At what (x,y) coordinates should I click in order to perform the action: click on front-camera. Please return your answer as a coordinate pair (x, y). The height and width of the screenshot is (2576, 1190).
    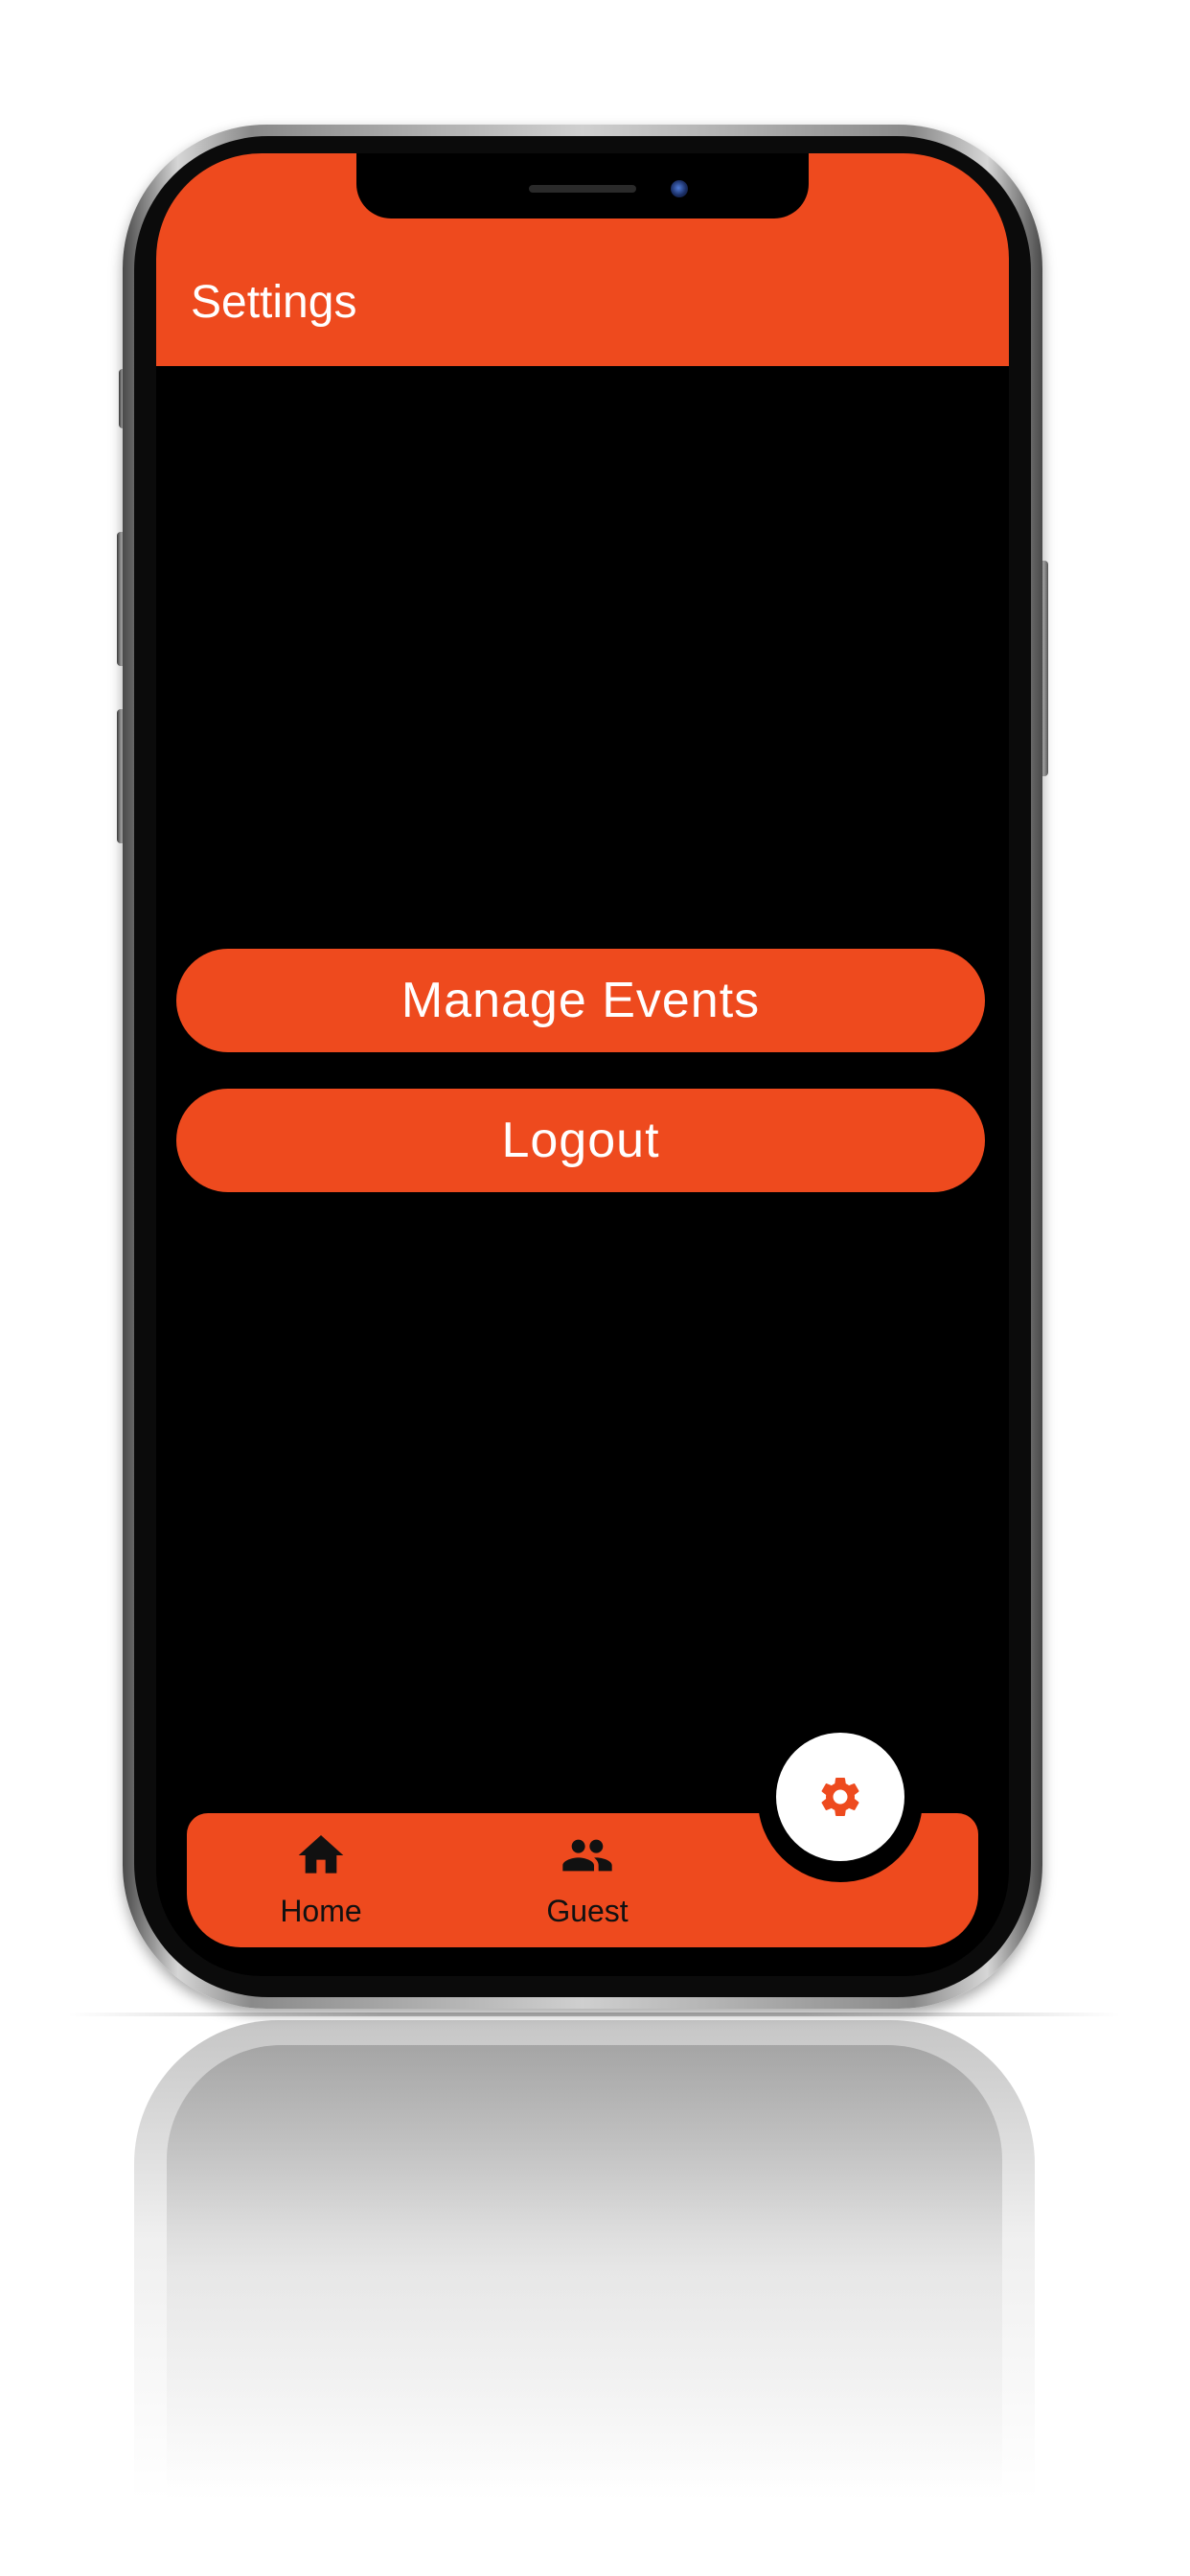
    Looking at the image, I should click on (680, 188).